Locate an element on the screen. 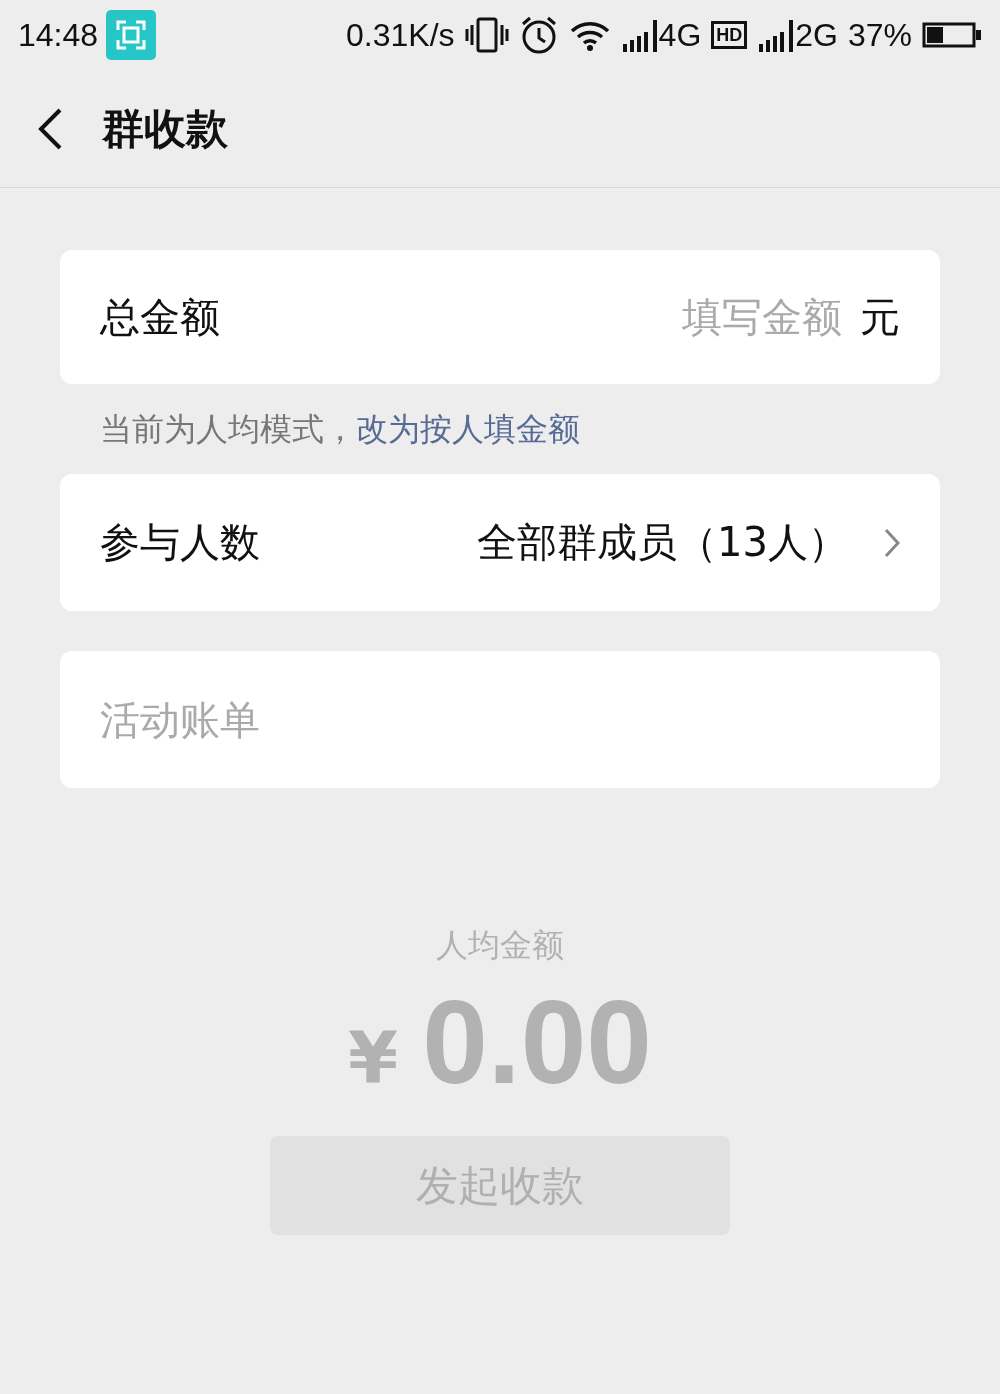  per-person-label: 人均金额 is located at coordinates (500, 945).